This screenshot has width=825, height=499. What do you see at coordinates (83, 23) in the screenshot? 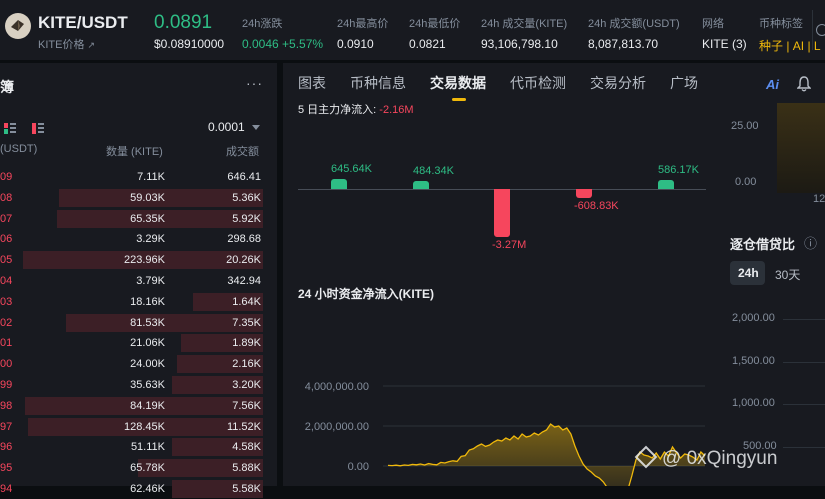
I see `pair-symbol: KITE/USDT` at bounding box center [83, 23].